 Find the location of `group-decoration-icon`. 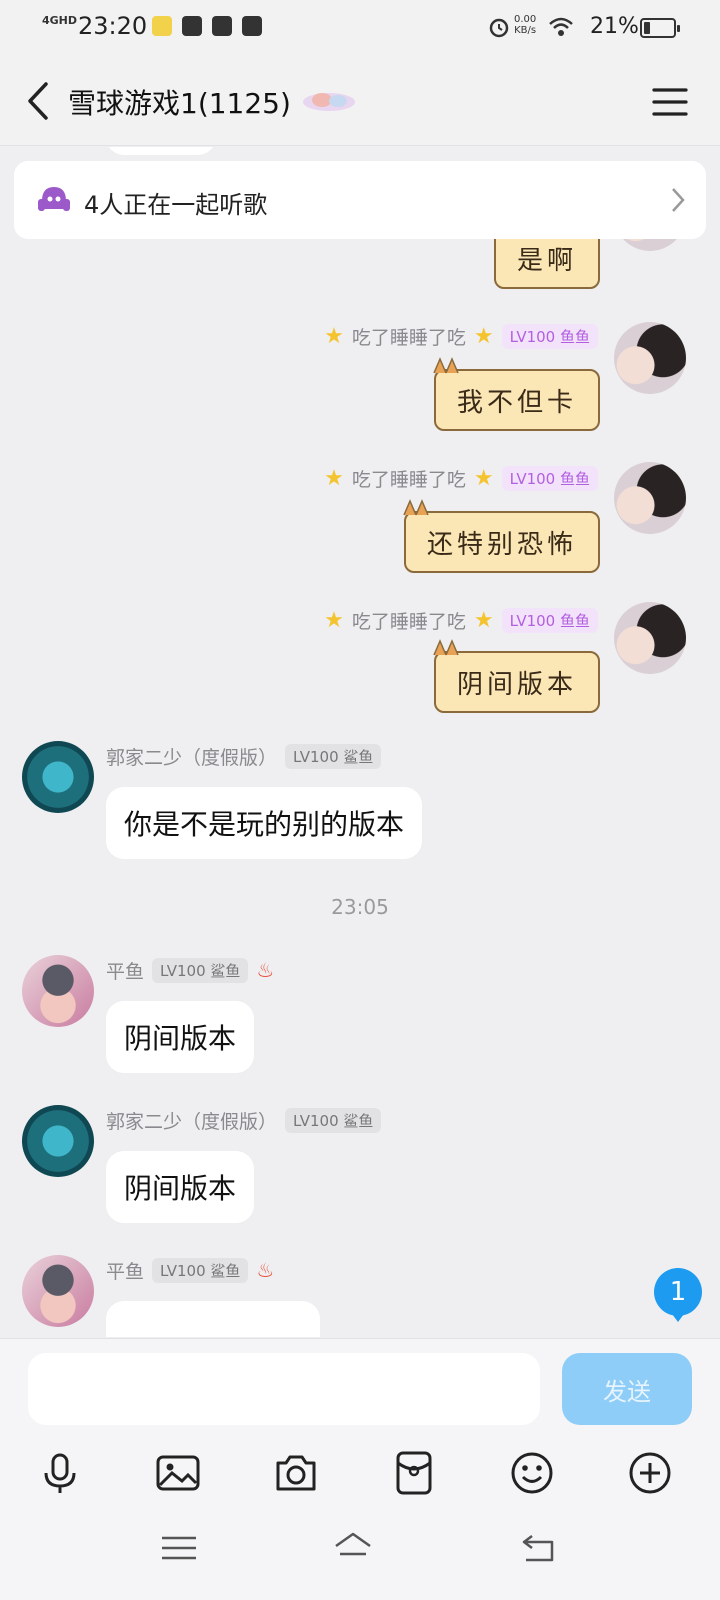

group-decoration-icon is located at coordinates (329, 102).